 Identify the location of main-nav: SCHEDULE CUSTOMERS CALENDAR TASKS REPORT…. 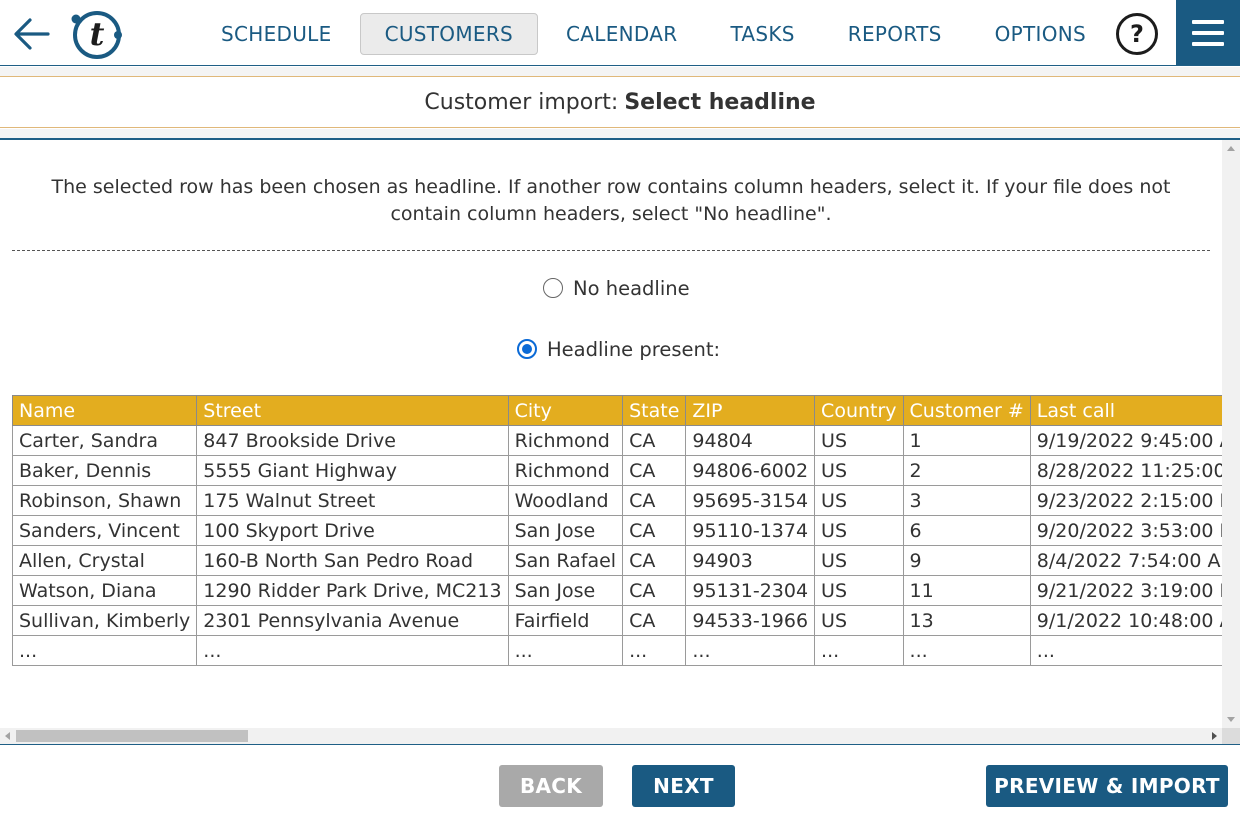
(655, 34).